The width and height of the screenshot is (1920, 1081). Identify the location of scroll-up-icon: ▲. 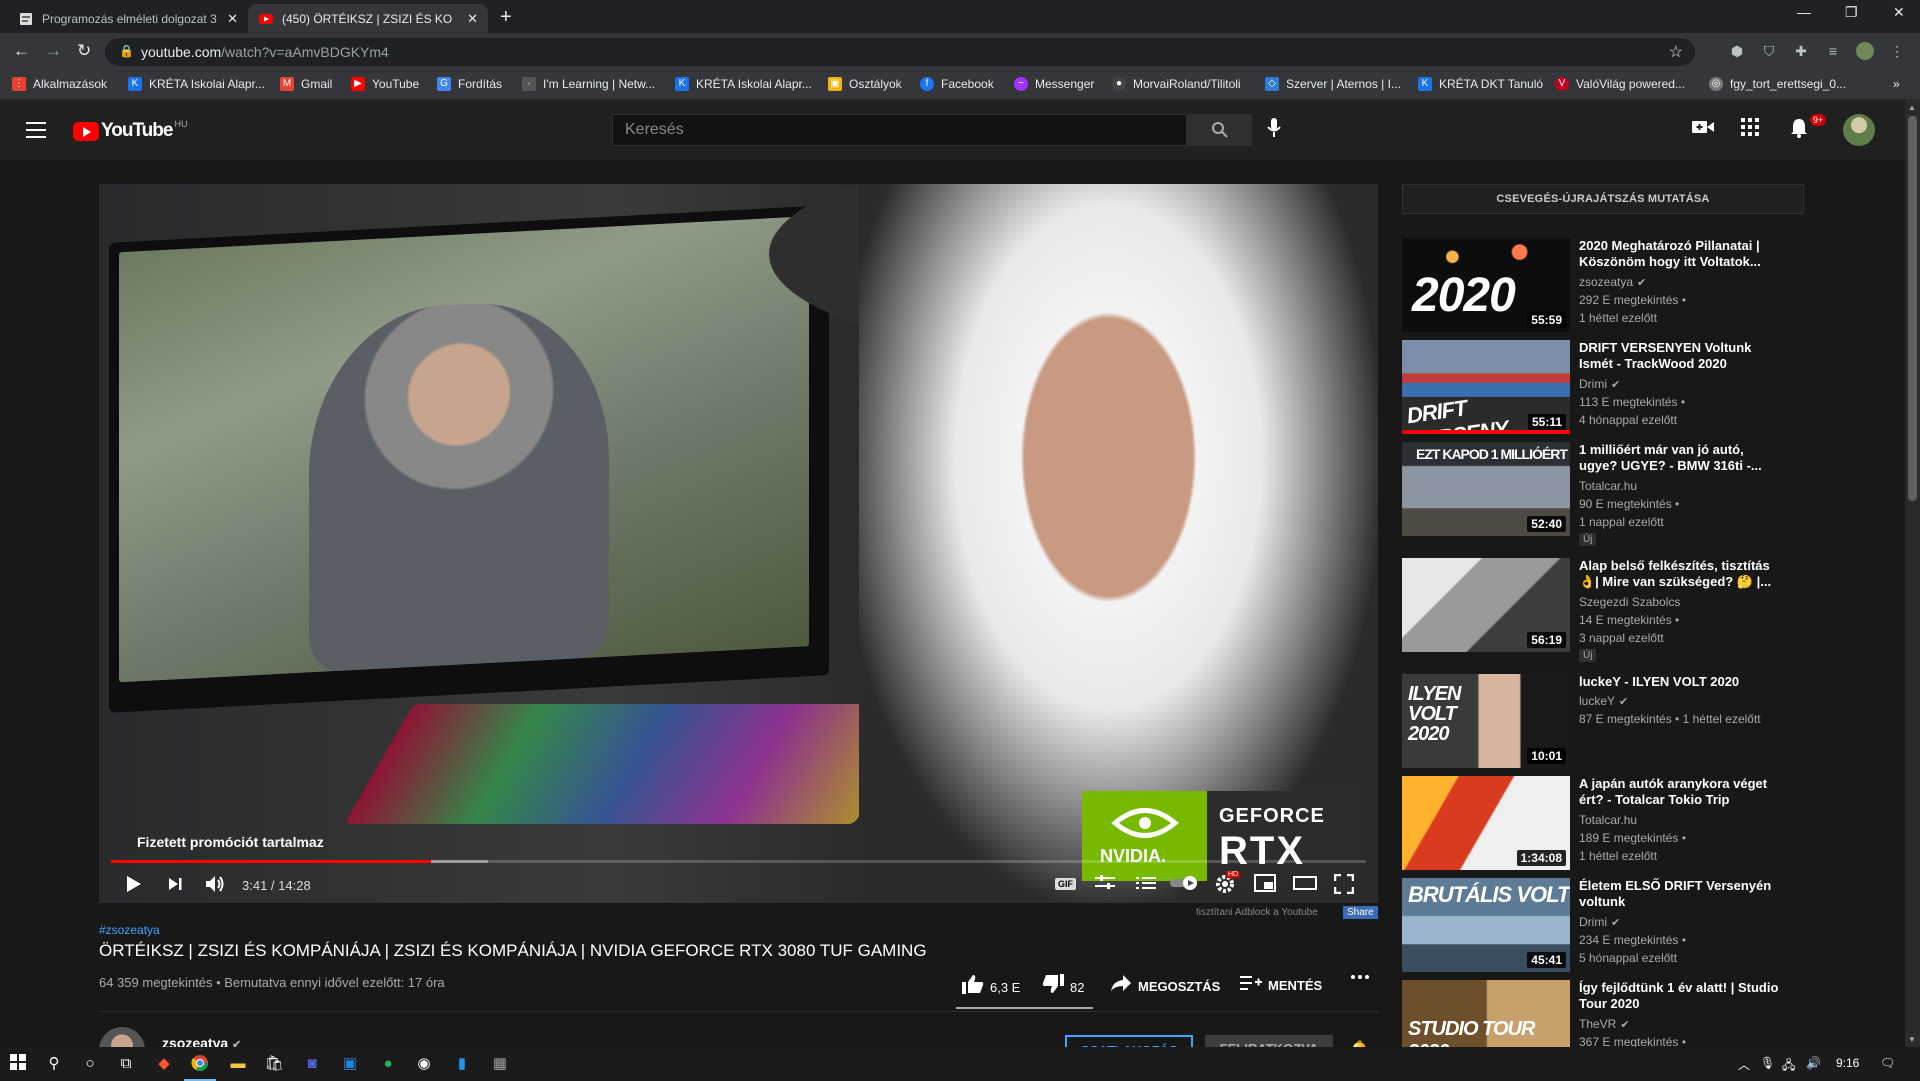
(1912, 107).